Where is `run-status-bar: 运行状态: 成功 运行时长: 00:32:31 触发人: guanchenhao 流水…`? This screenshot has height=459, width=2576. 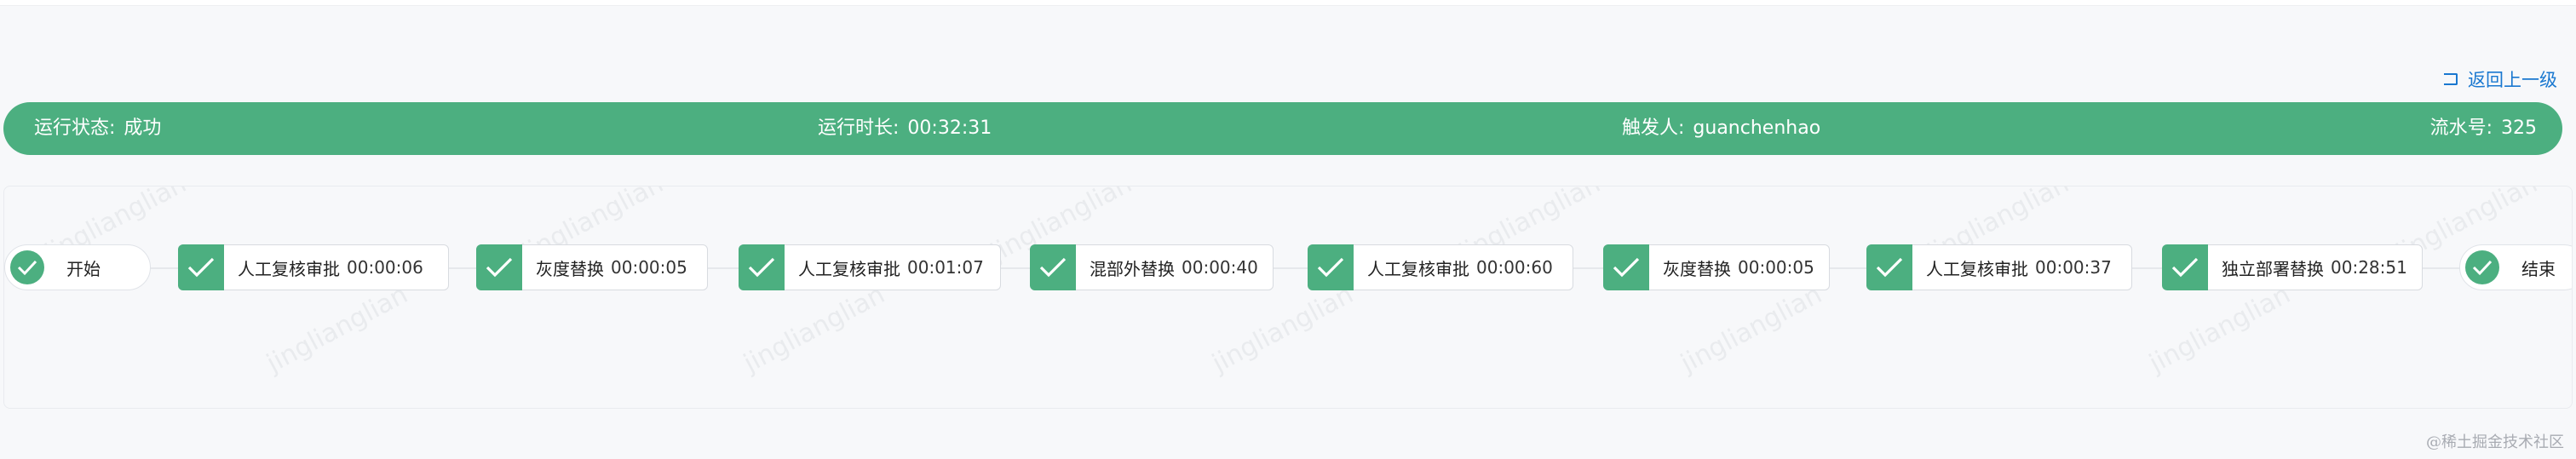 run-status-bar: 运行状态: 成功 运行时长: 00:32:31 触发人: guanchenhao 流水… is located at coordinates (1283, 128).